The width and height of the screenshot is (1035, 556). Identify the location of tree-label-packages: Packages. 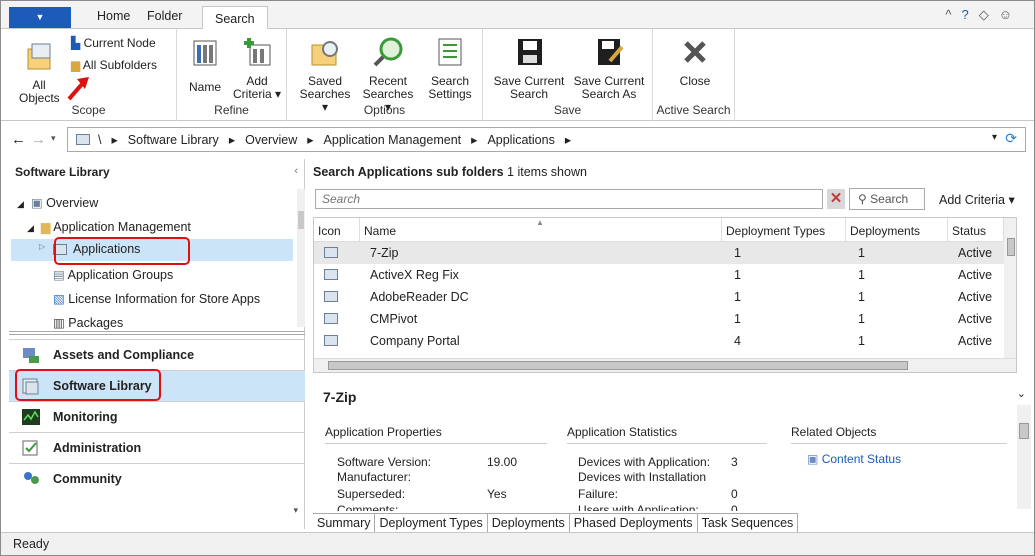
(96, 323).